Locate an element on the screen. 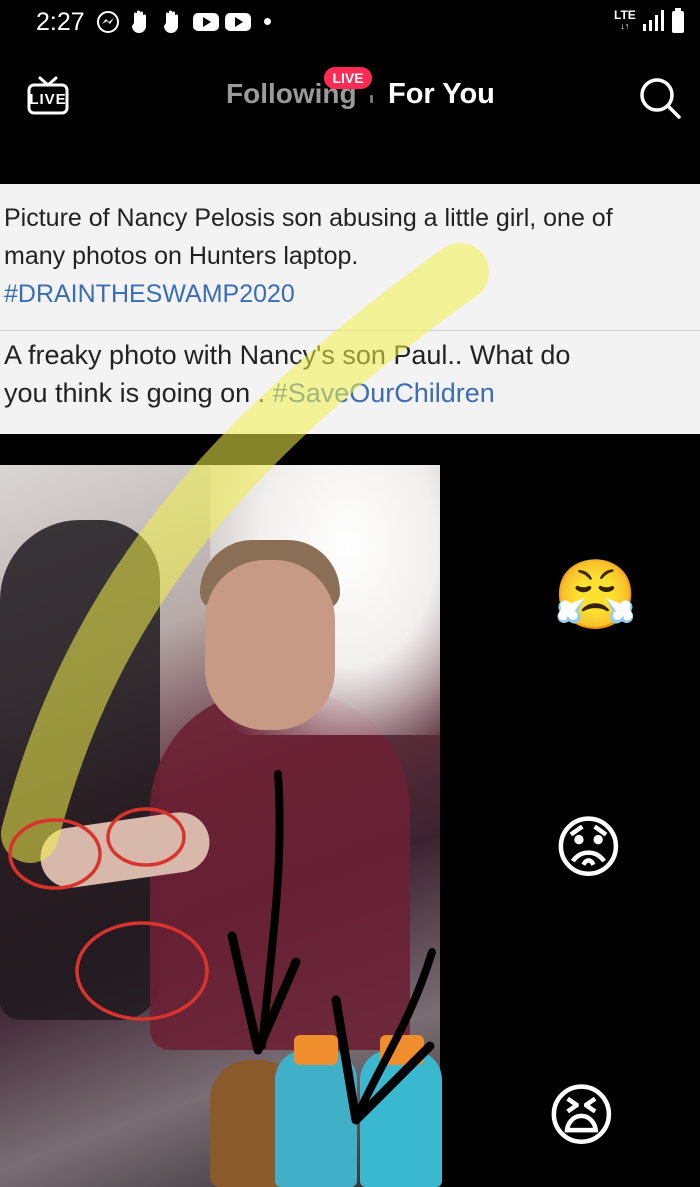 The image size is (700, 1187). tab-separator is located at coordinates (371, 99).